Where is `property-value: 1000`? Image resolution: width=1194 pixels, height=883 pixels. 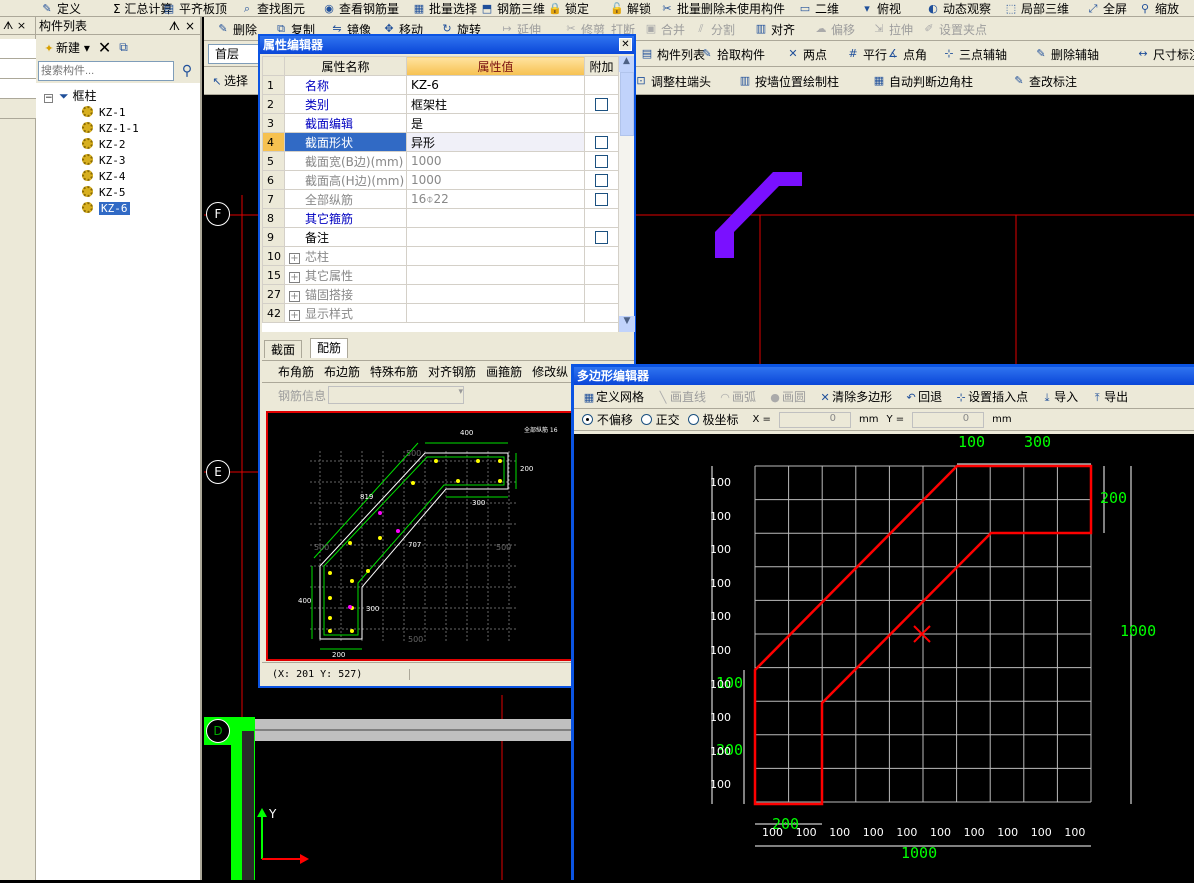 property-value: 1000 is located at coordinates (495, 161).